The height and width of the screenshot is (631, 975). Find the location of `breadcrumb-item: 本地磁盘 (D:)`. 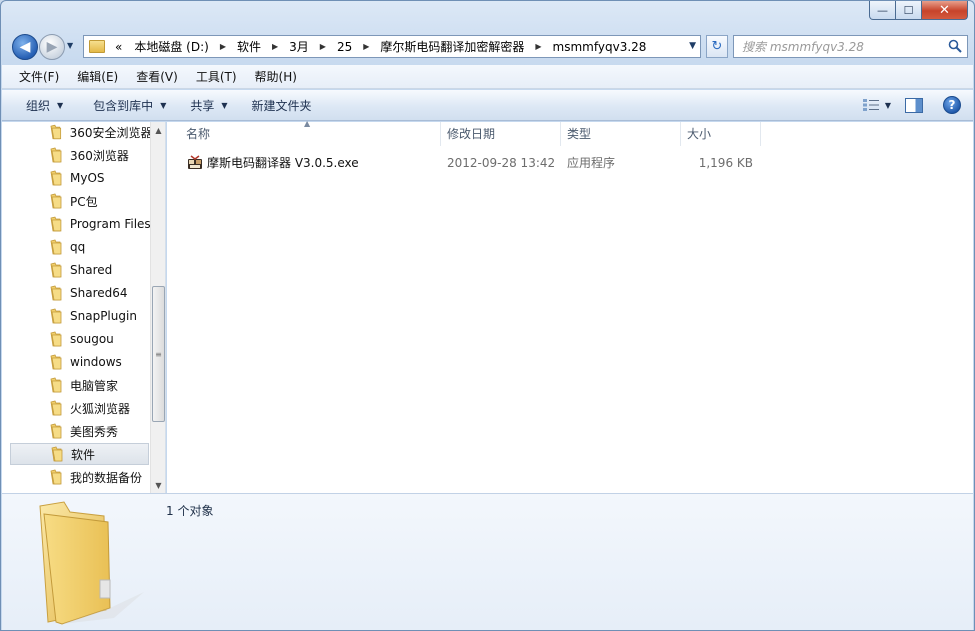

breadcrumb-item: 本地磁盘 (D:) is located at coordinates (171, 46).